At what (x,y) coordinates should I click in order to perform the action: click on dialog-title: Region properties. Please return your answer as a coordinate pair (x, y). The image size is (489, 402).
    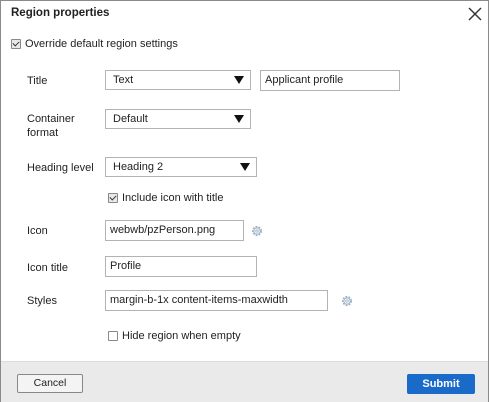
    Looking at the image, I should click on (60, 13).